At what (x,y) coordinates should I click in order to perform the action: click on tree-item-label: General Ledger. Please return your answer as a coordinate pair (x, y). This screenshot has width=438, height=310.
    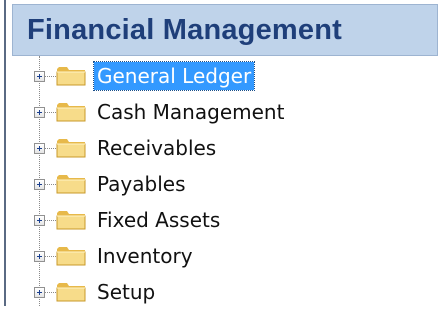
    Looking at the image, I should click on (174, 76).